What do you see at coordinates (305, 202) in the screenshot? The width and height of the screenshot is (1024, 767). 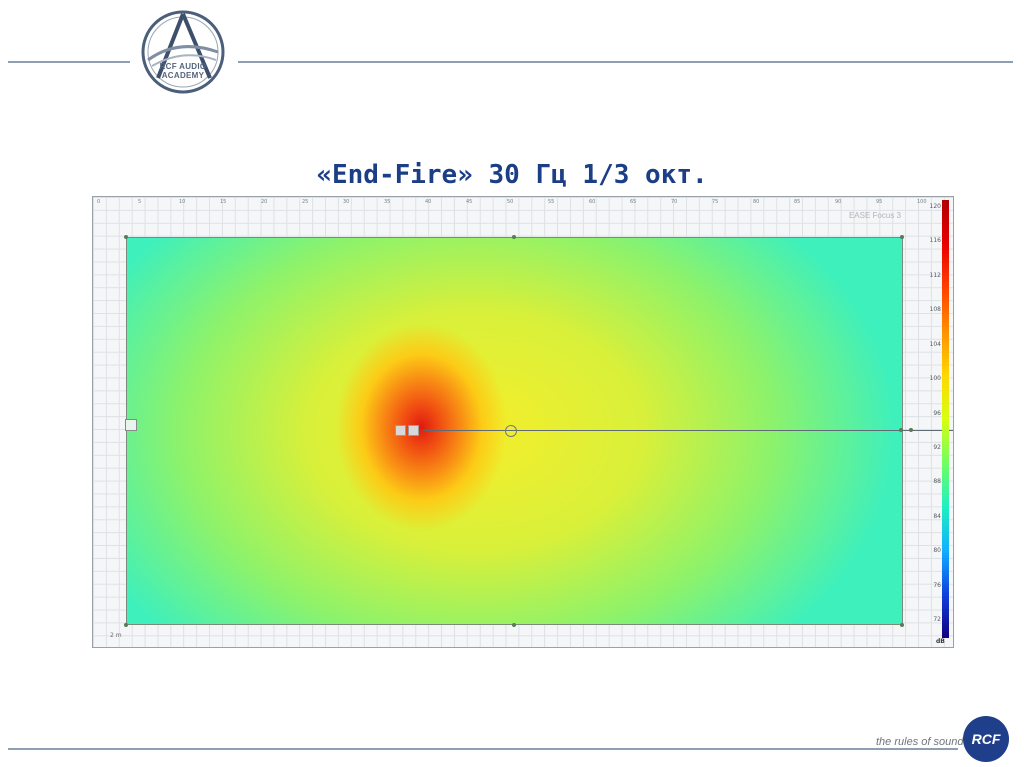 I see `ruler-tick-label: 25` at bounding box center [305, 202].